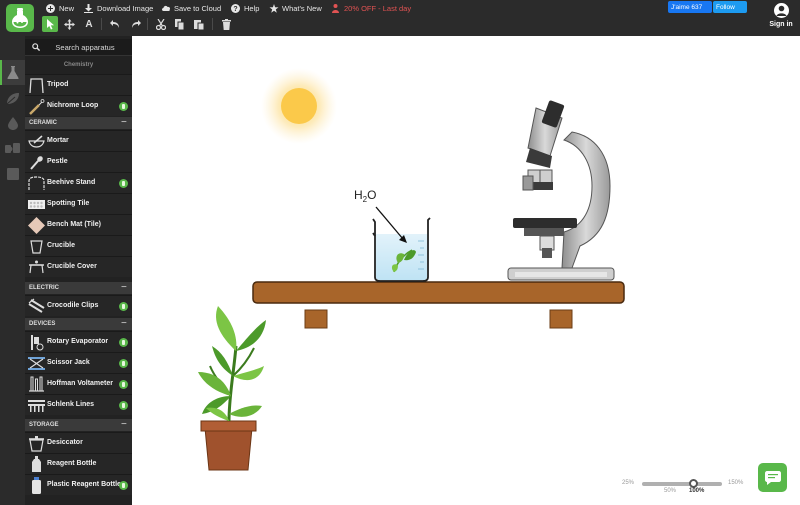  Describe the element at coordinates (12, 123) in the screenshot. I see `rail-tab-earth` at that location.